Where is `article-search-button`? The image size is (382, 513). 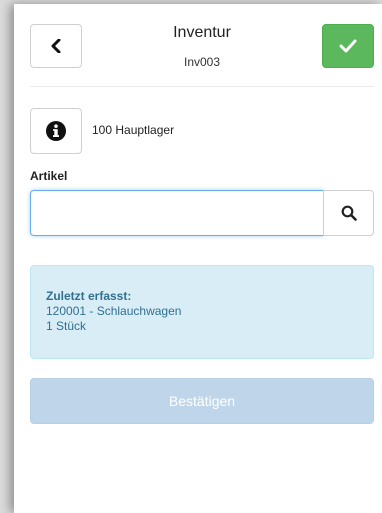 article-search-button is located at coordinates (348, 213).